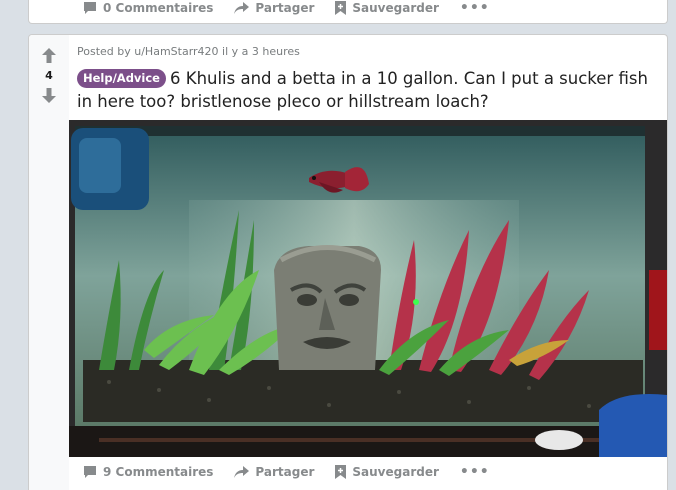 The image size is (676, 490). Describe the element at coordinates (49, 95) in the screenshot. I see `downvote-arrow-icon` at that location.